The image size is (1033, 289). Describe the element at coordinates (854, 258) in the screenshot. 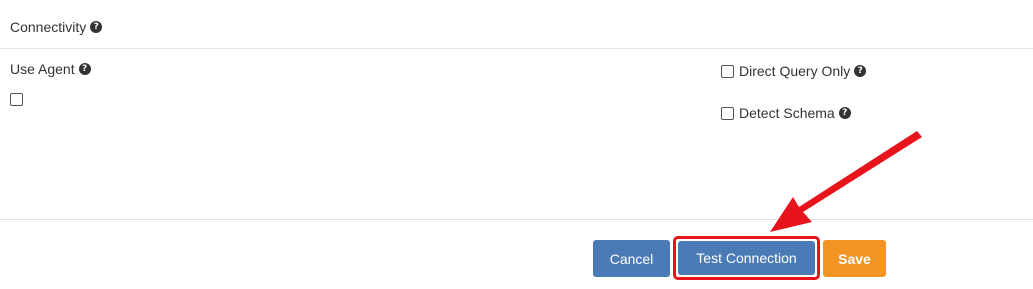

I see `save-button: Save` at that location.